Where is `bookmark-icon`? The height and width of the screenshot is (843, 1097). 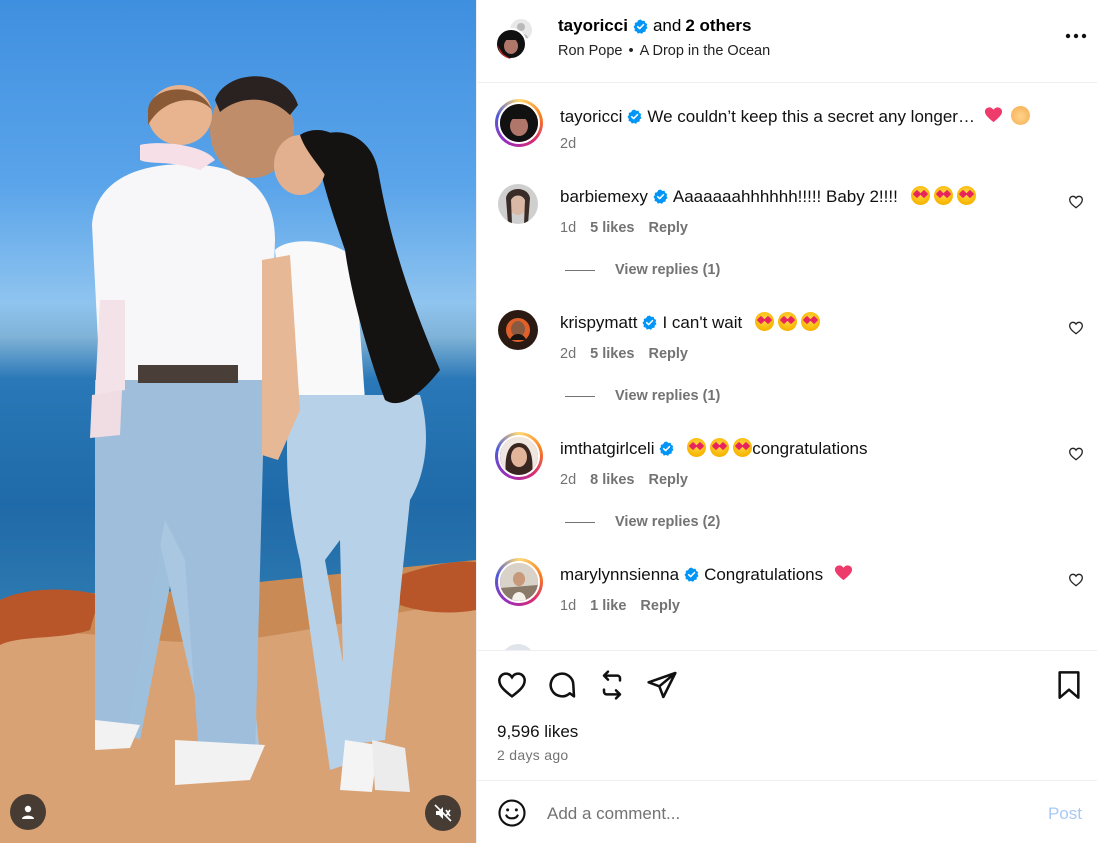 bookmark-icon is located at coordinates (1069, 685).